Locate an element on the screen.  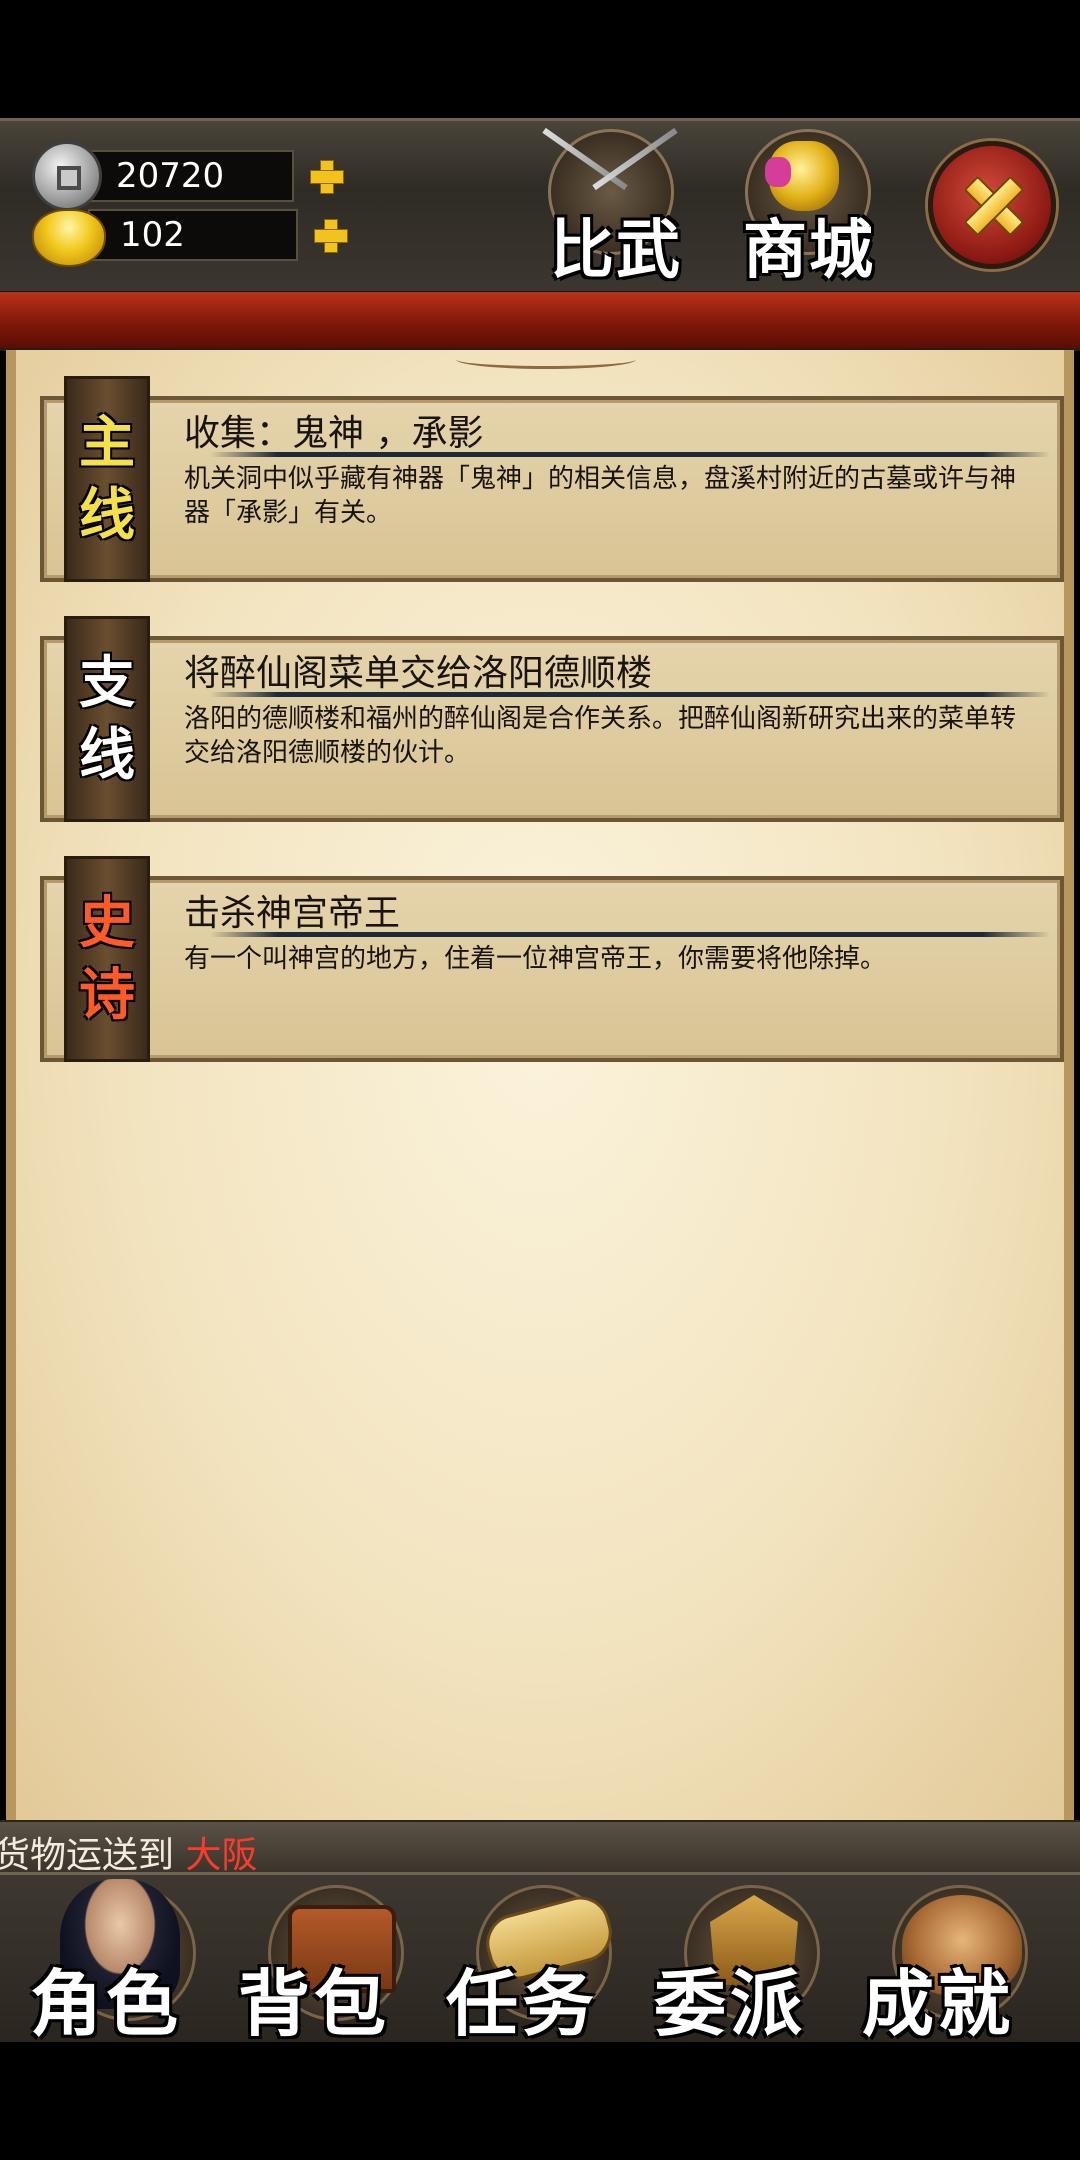
nav-bag-label: 背包 is located at coordinates (314, 2003).